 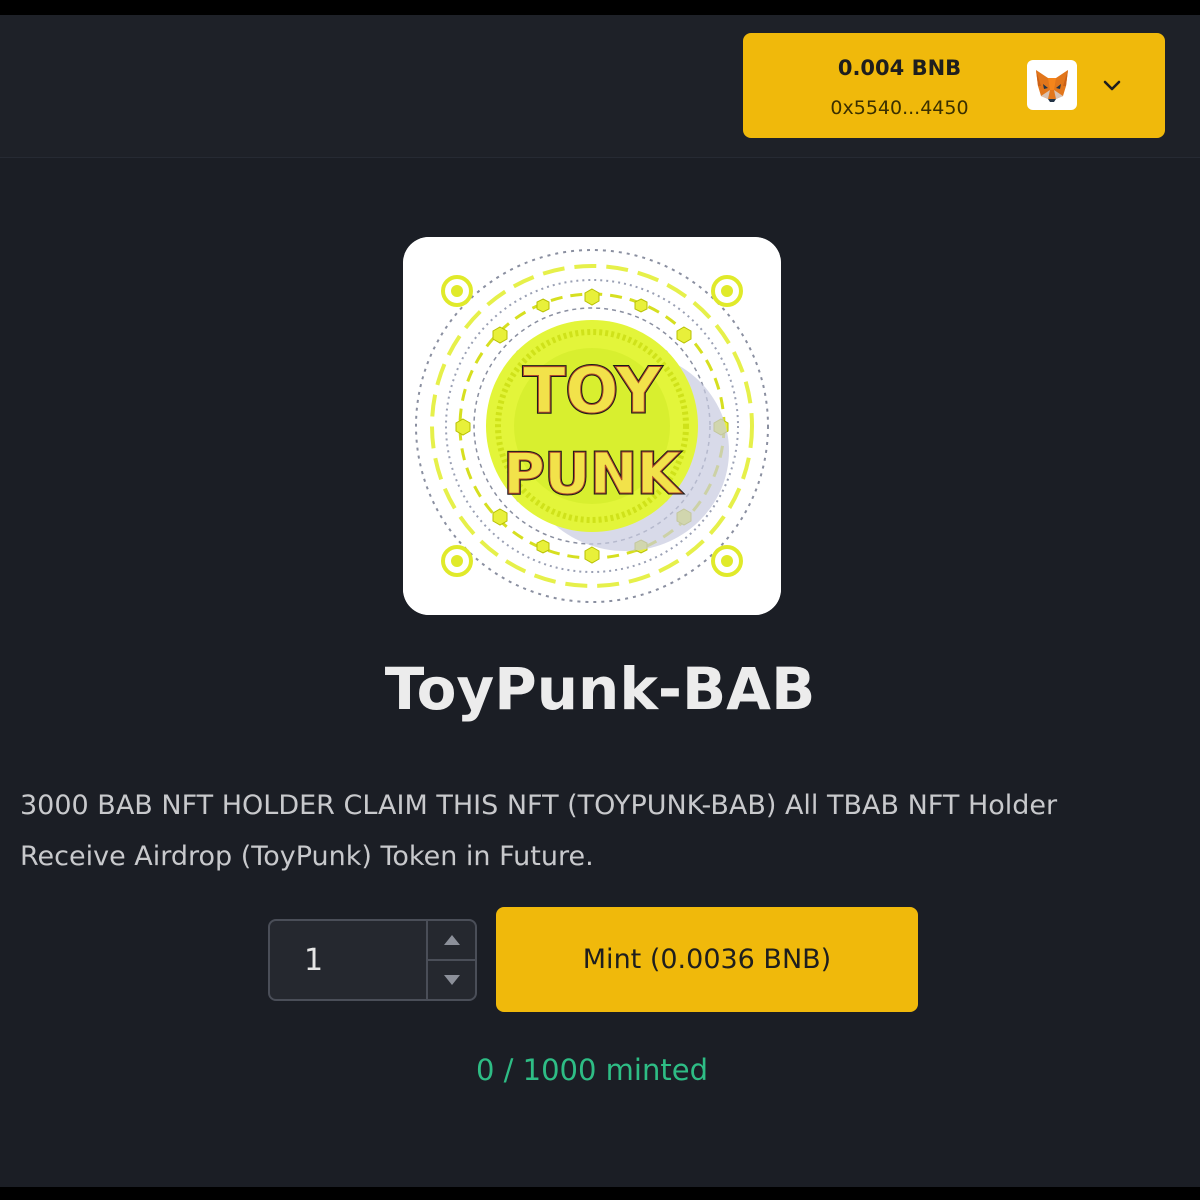 I want to click on quantity-stepper, so click(x=372, y=960).